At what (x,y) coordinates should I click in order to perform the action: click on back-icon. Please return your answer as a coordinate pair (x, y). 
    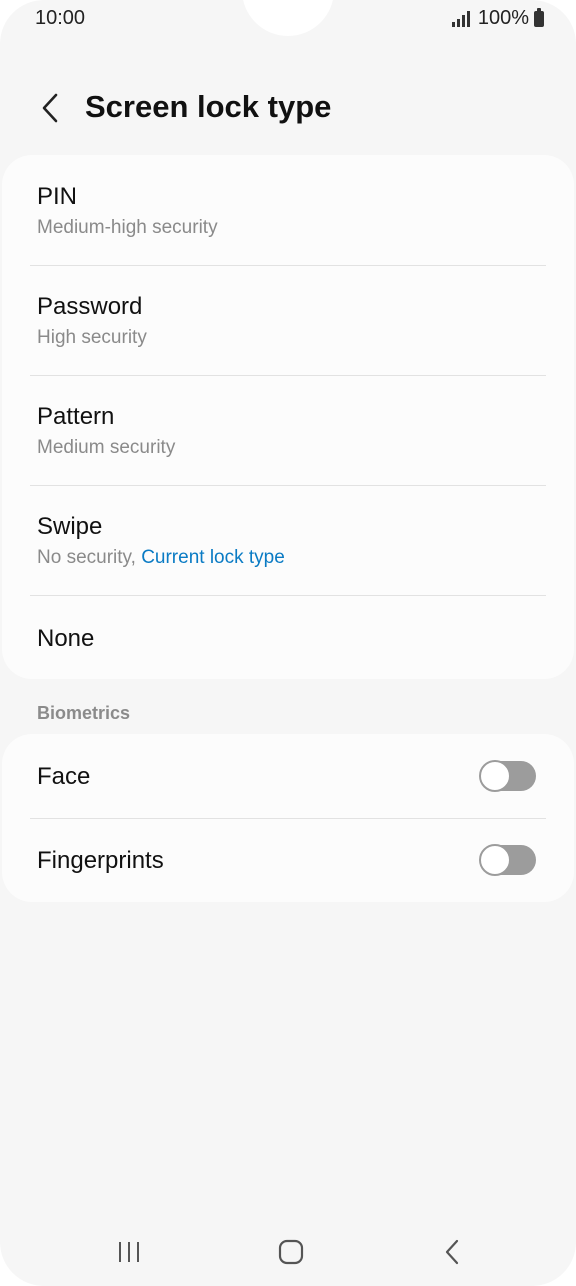
    Looking at the image, I should click on (452, 1252).